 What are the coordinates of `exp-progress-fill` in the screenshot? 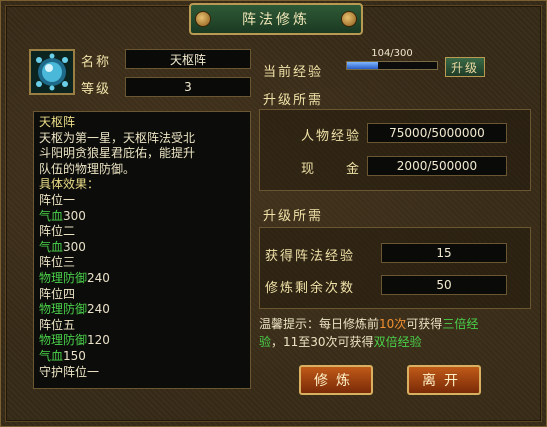 It's located at (363, 65).